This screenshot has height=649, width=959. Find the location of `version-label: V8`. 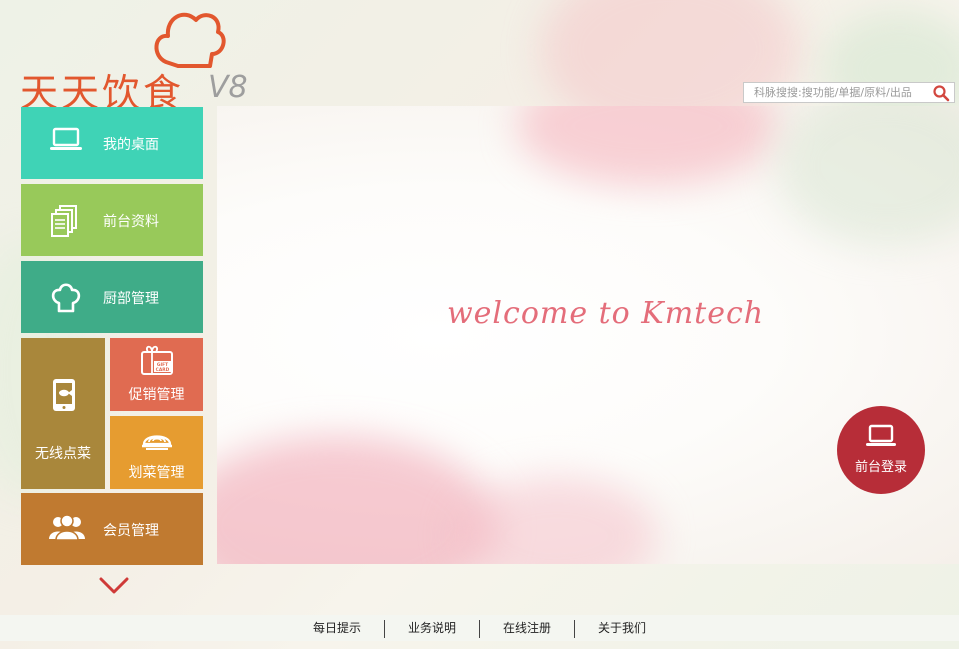

version-label: V8 is located at coordinates (228, 87).